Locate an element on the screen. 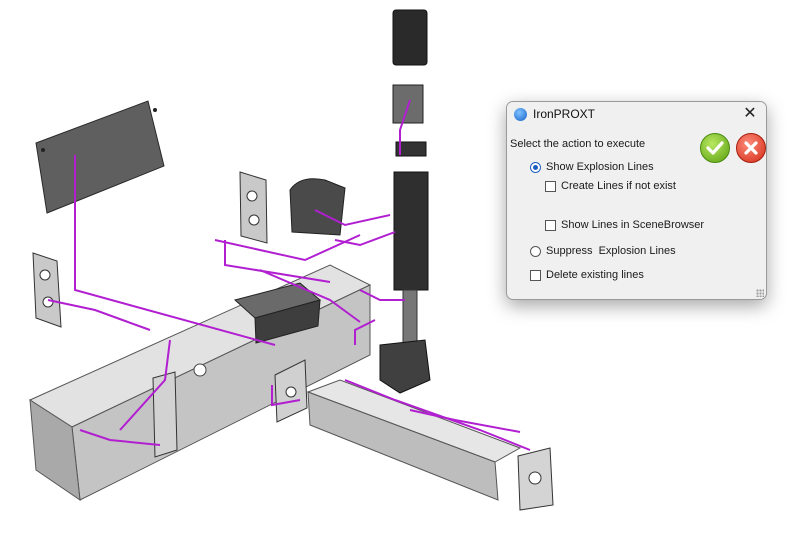 The width and height of the screenshot is (800, 541). resize-grip is located at coordinates (760, 293).